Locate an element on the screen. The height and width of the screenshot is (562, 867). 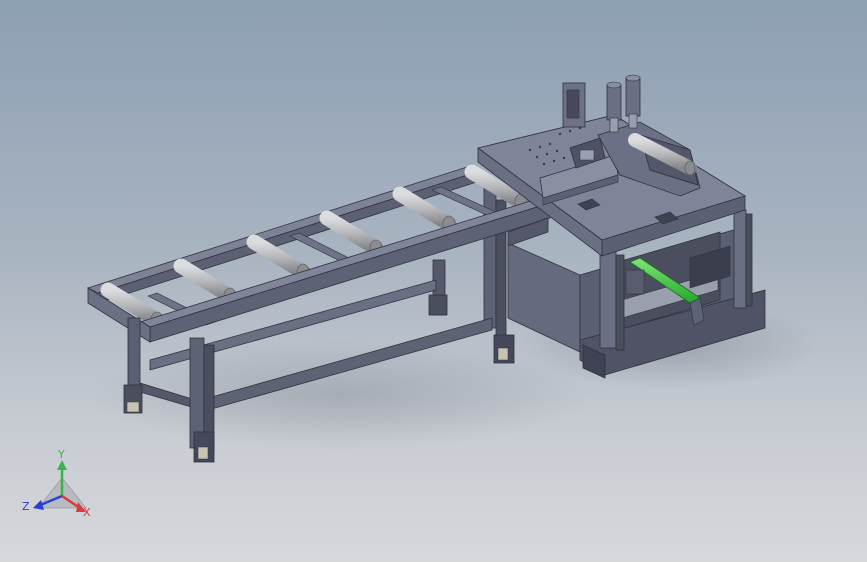
cylinder-right is located at coordinates (633, 101).